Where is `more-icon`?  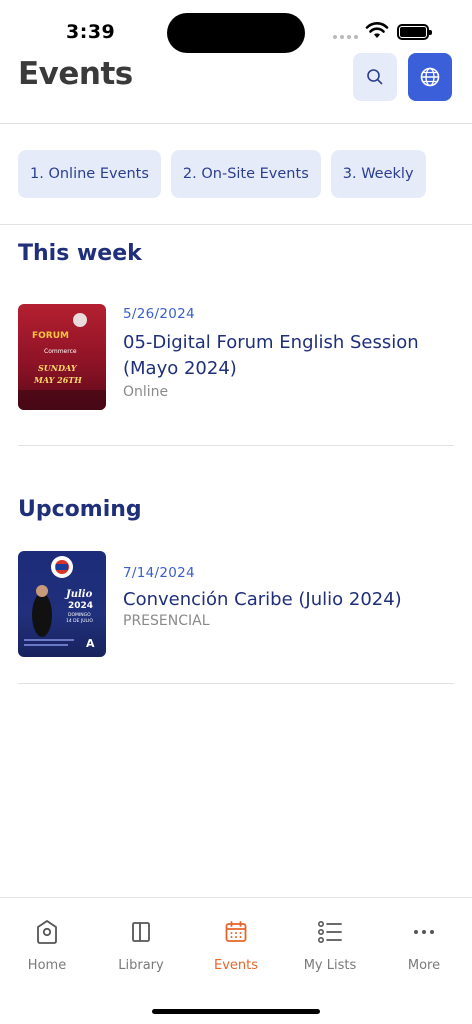
more-icon is located at coordinates (424, 932).